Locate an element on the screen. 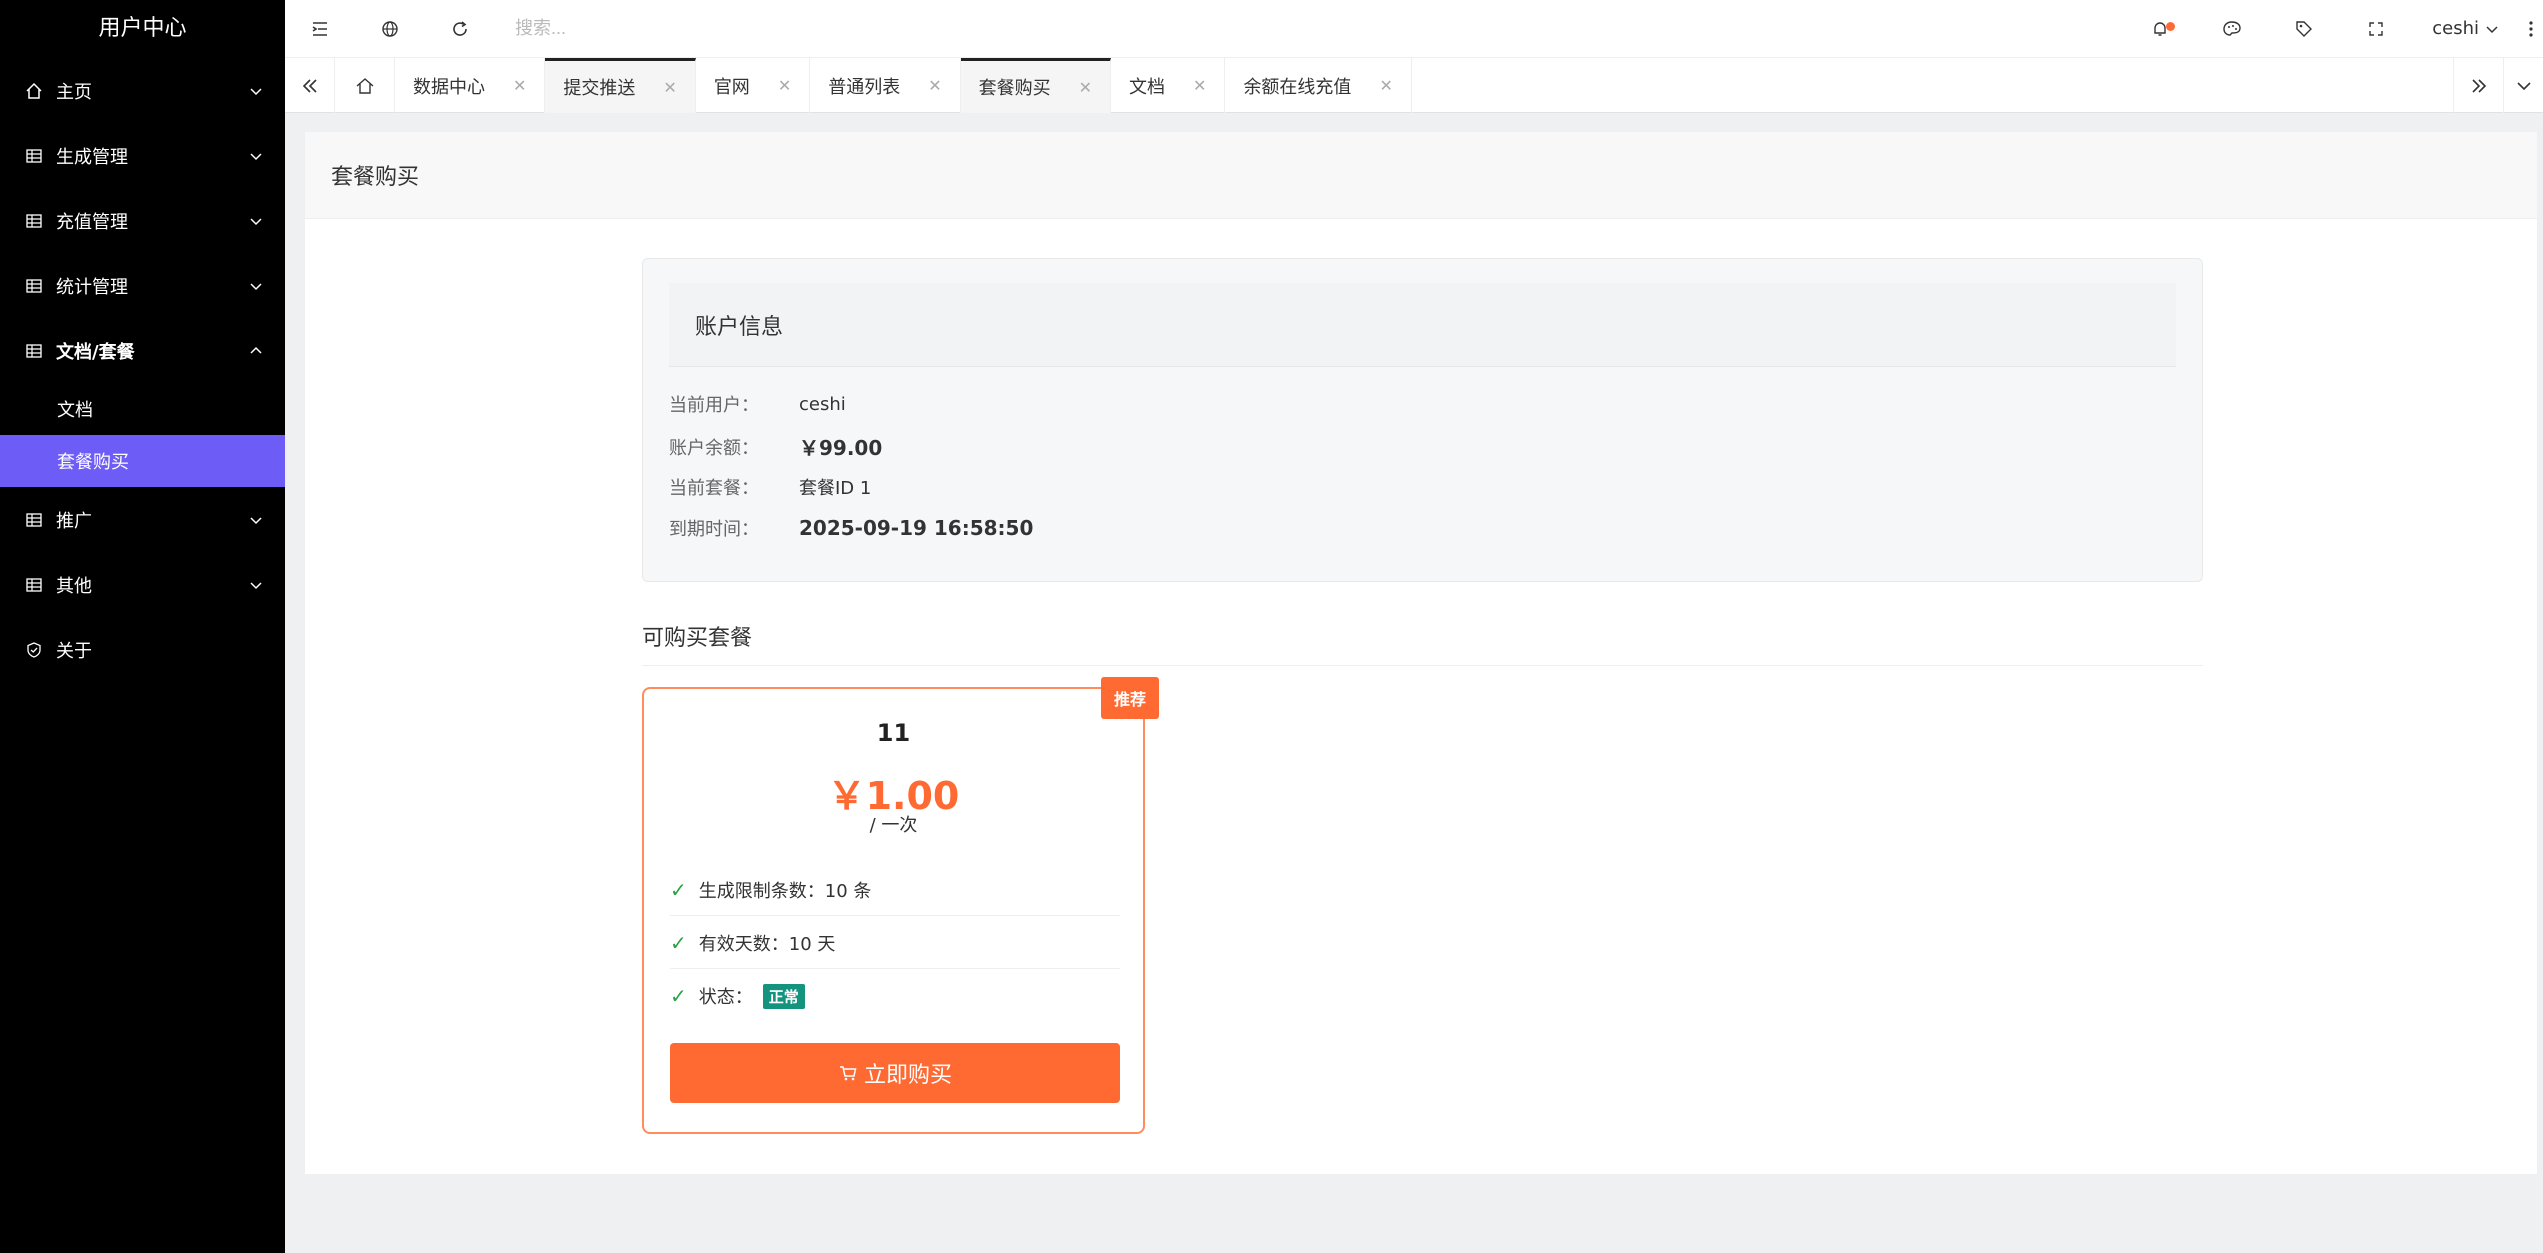 The height and width of the screenshot is (1253, 2543). tab-label: 数据中心 is located at coordinates (449, 87).